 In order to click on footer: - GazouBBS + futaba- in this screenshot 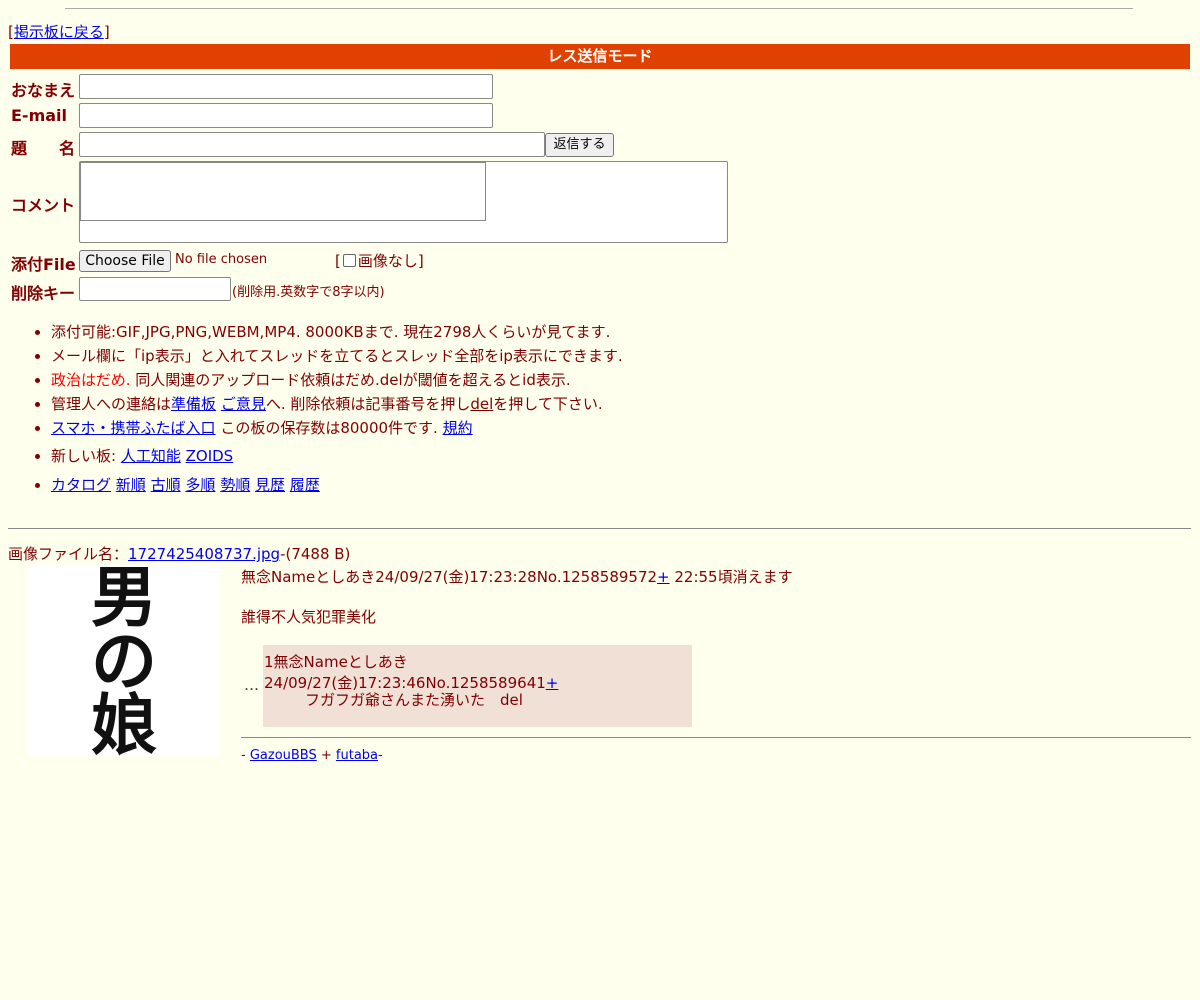, I will do `click(312, 755)`.